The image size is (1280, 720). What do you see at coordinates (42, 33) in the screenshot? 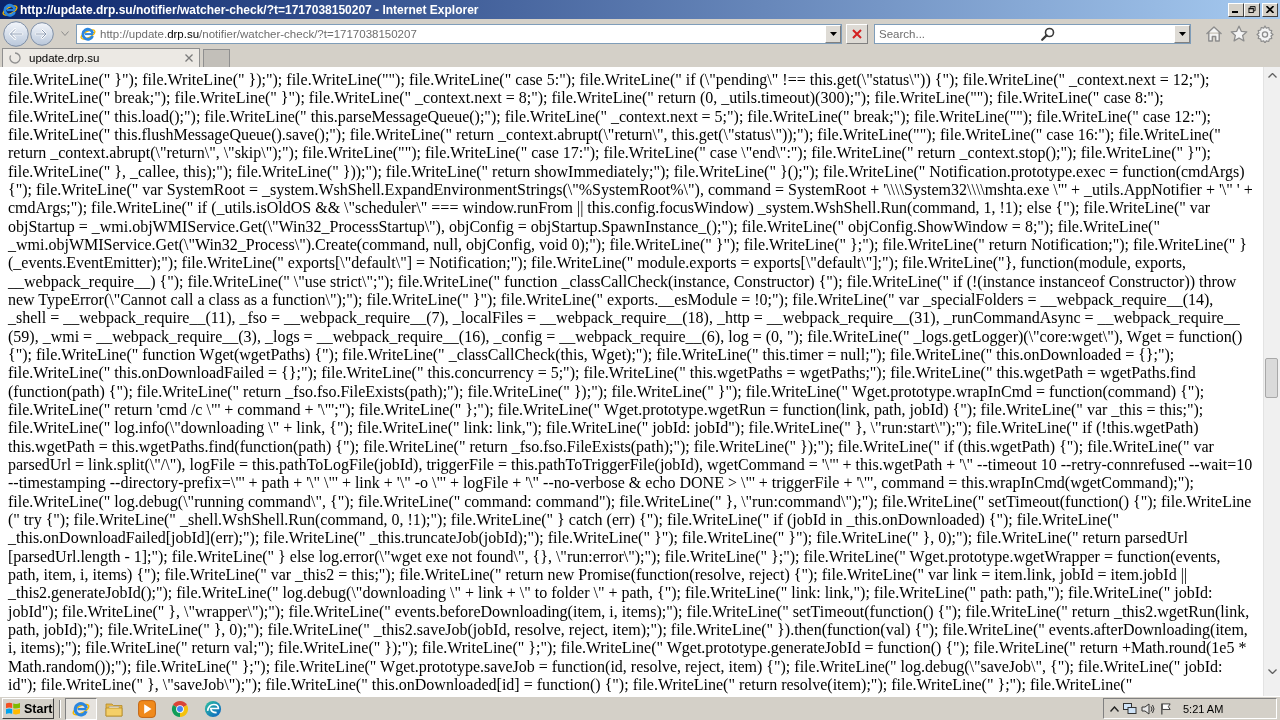
I see `forward-button` at bounding box center [42, 33].